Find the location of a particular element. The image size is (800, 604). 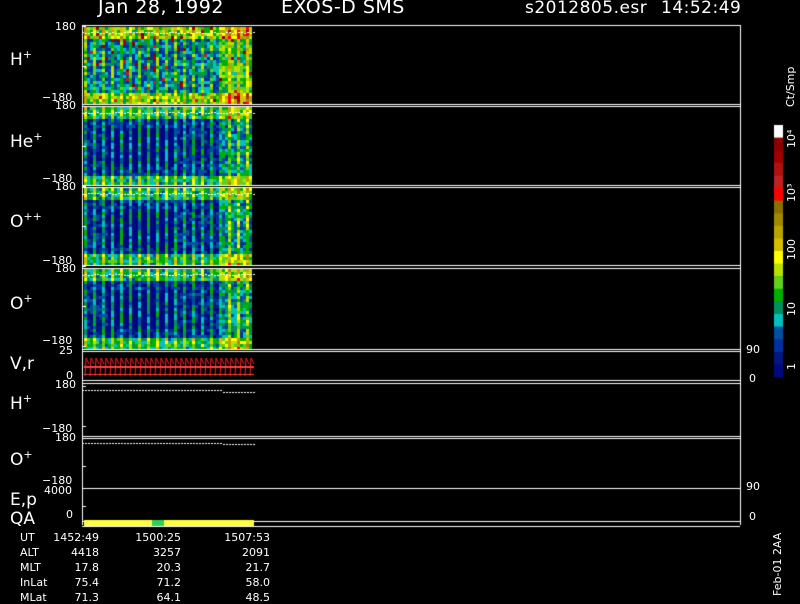

orbit-row-value: 20.3 is located at coordinates (169, 567).